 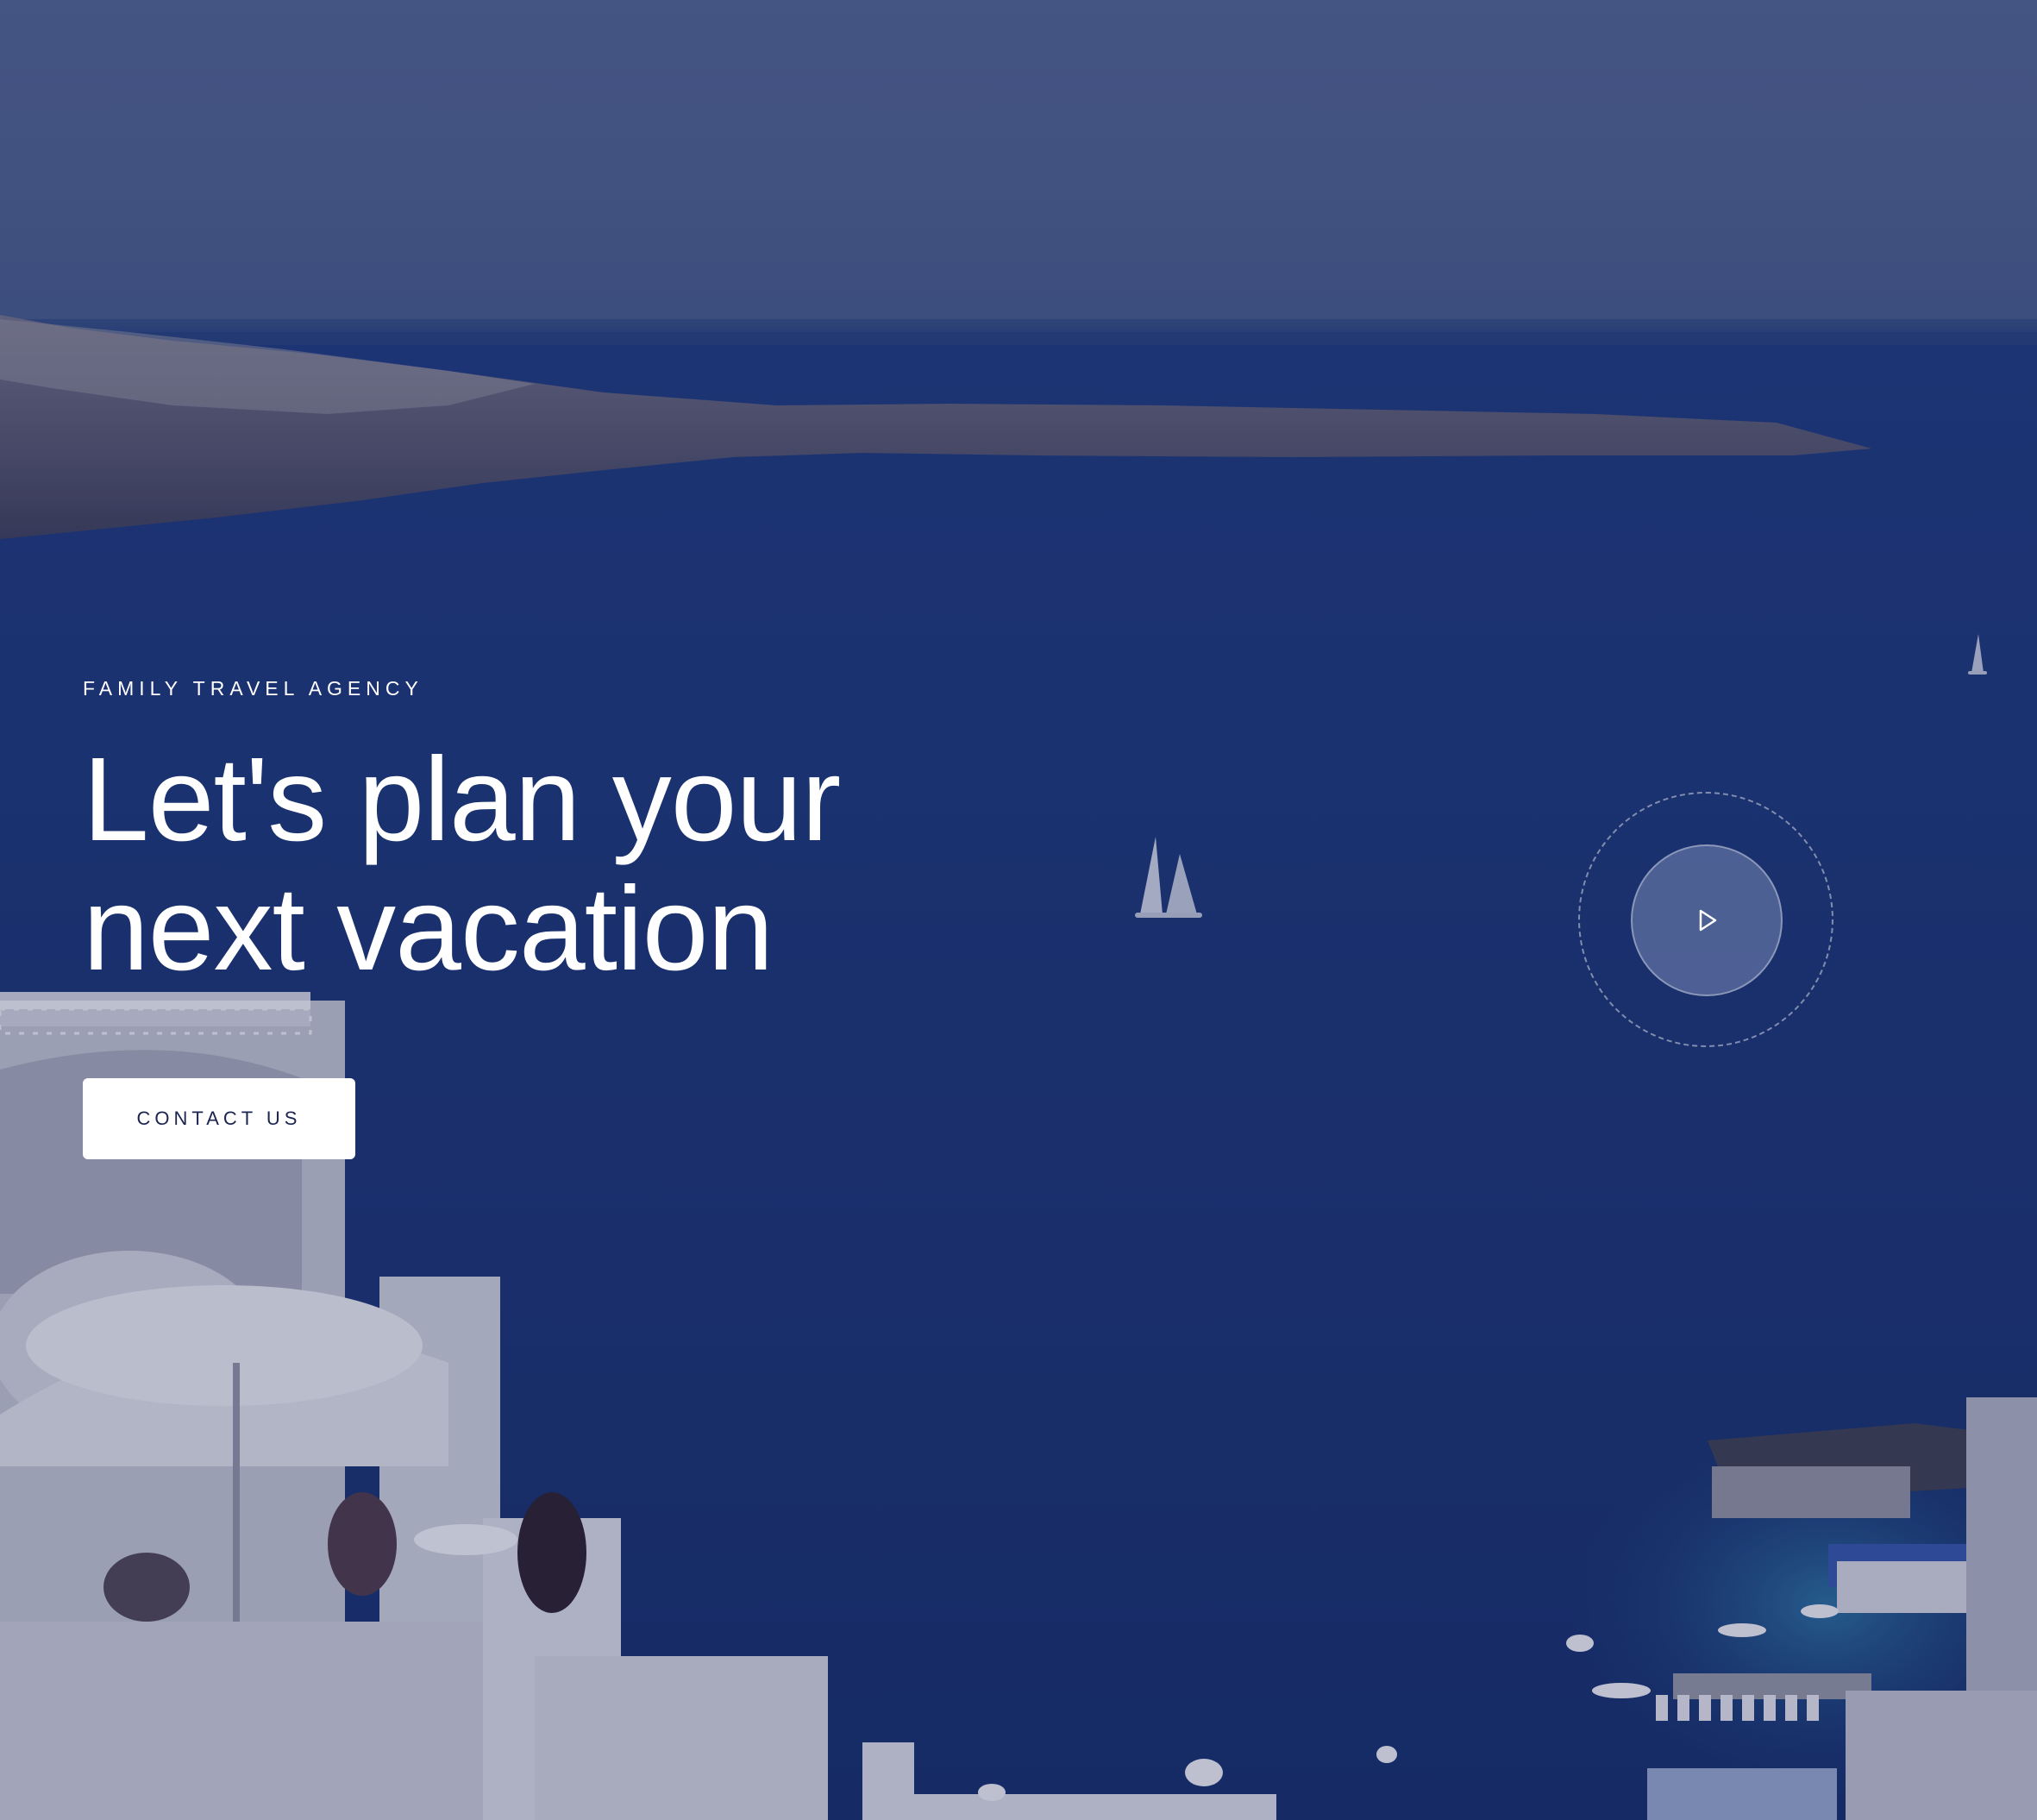 I want to click on play-video-button, so click(x=1707, y=920).